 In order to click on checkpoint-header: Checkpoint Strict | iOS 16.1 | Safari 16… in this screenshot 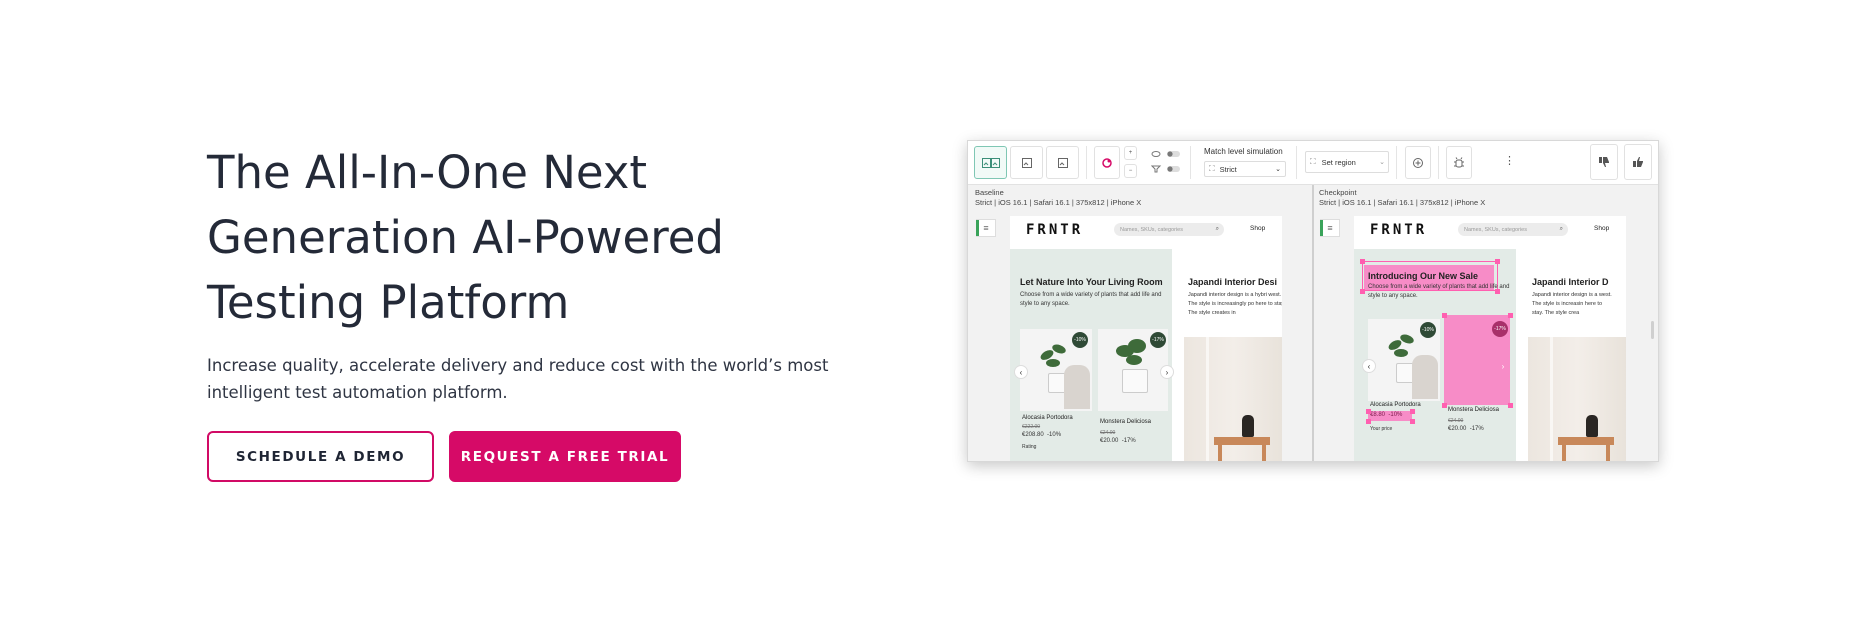, I will do `click(1402, 198)`.